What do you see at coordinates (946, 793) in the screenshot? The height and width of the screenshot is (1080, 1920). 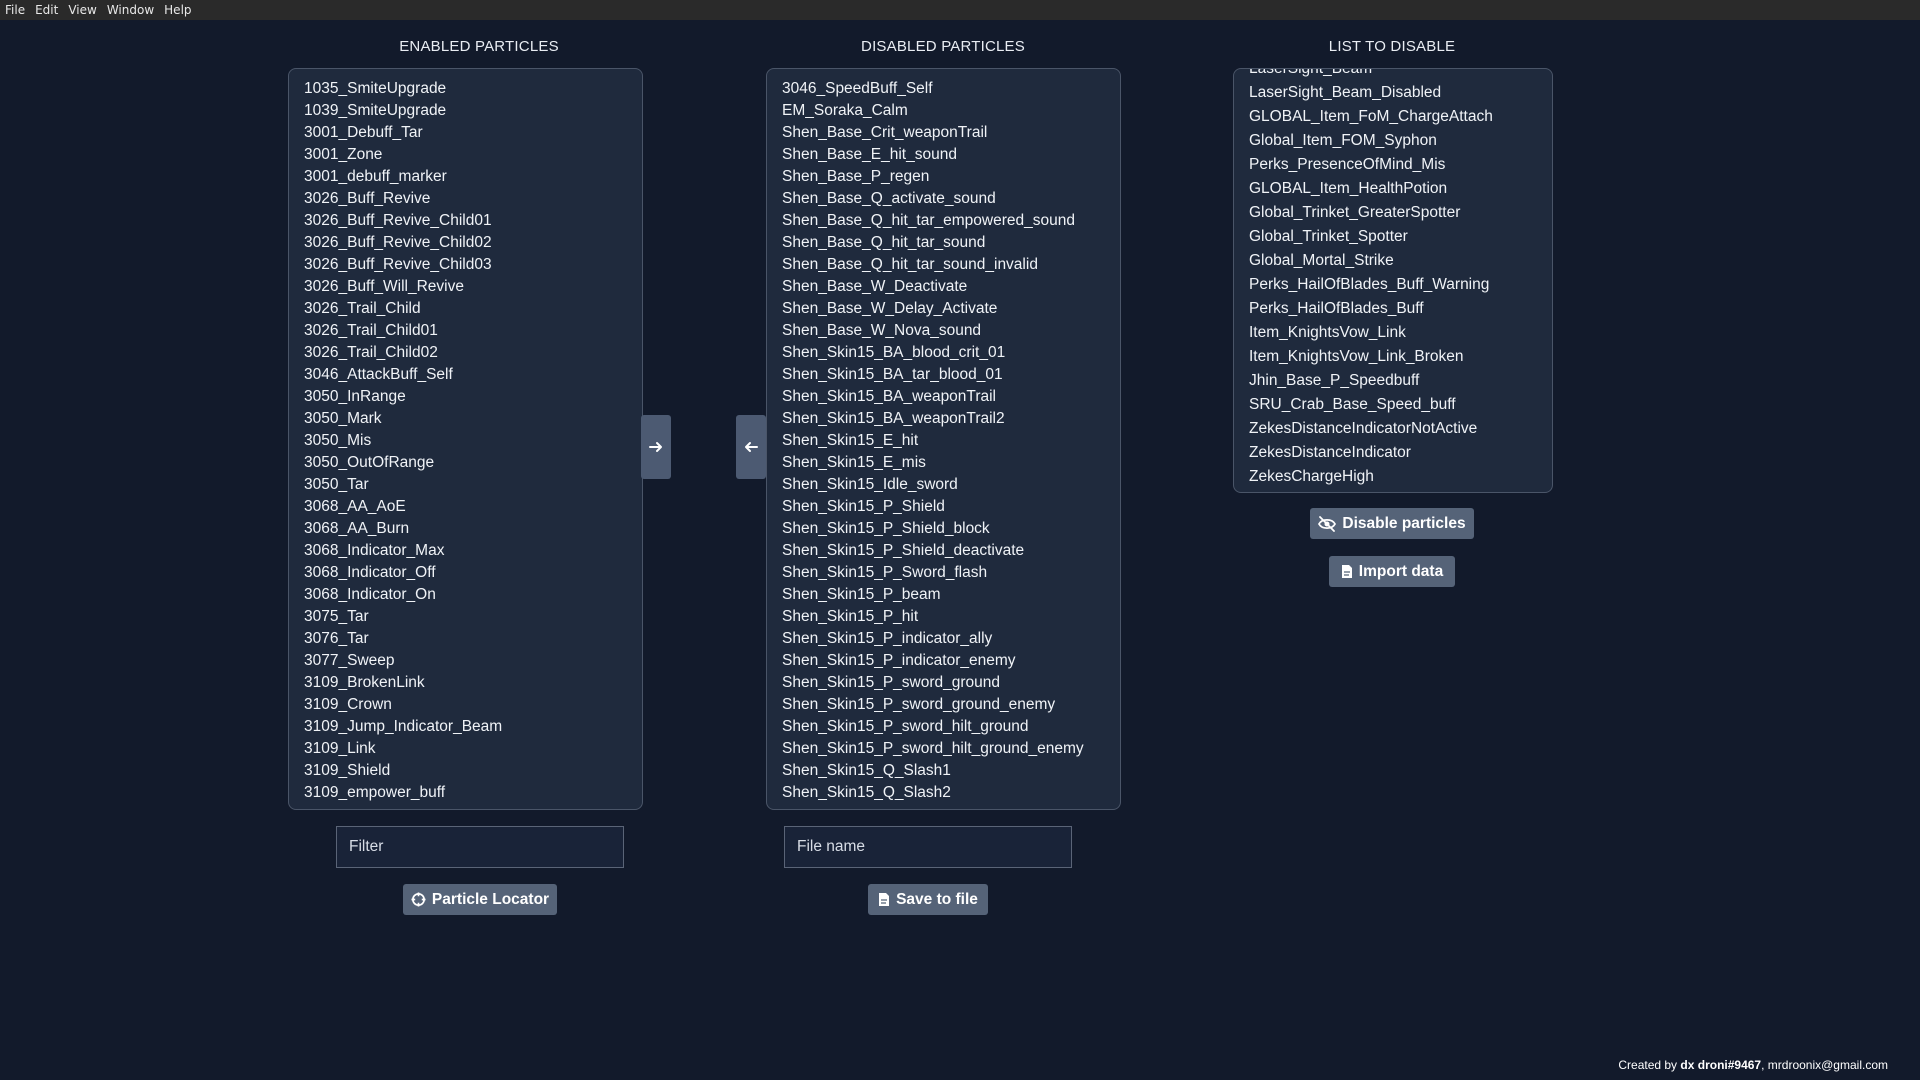 I see `list-item: Shen_Skin15_Q_Slash2` at bounding box center [946, 793].